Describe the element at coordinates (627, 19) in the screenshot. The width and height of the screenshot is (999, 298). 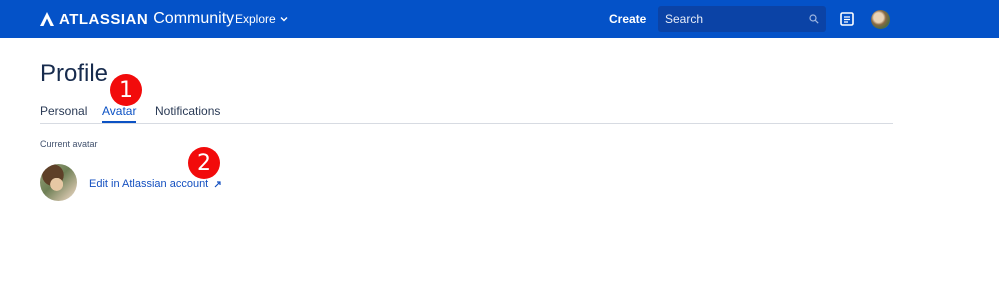
I see `create-button: Create` at that location.